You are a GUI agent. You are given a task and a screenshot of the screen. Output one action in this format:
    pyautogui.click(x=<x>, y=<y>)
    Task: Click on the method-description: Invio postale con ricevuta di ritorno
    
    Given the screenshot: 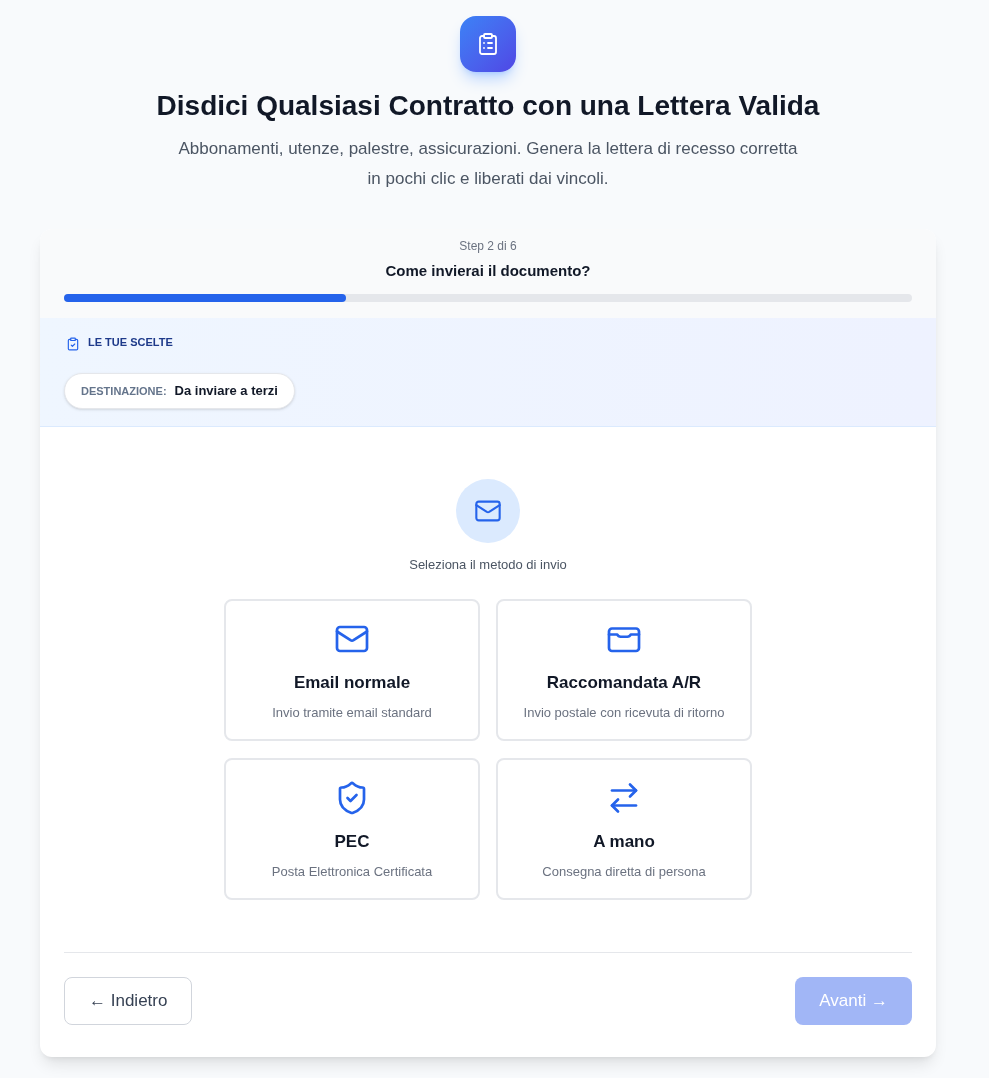 What is the action you would take?
    pyautogui.click(x=624, y=713)
    